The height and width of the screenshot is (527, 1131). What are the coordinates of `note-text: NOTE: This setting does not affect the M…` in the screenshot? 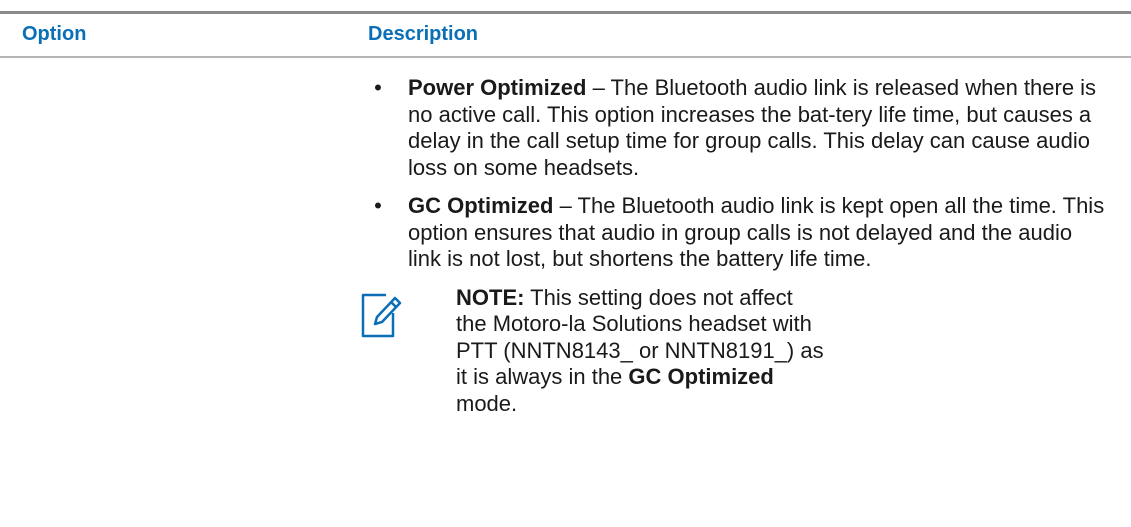 It's located at (640, 350).